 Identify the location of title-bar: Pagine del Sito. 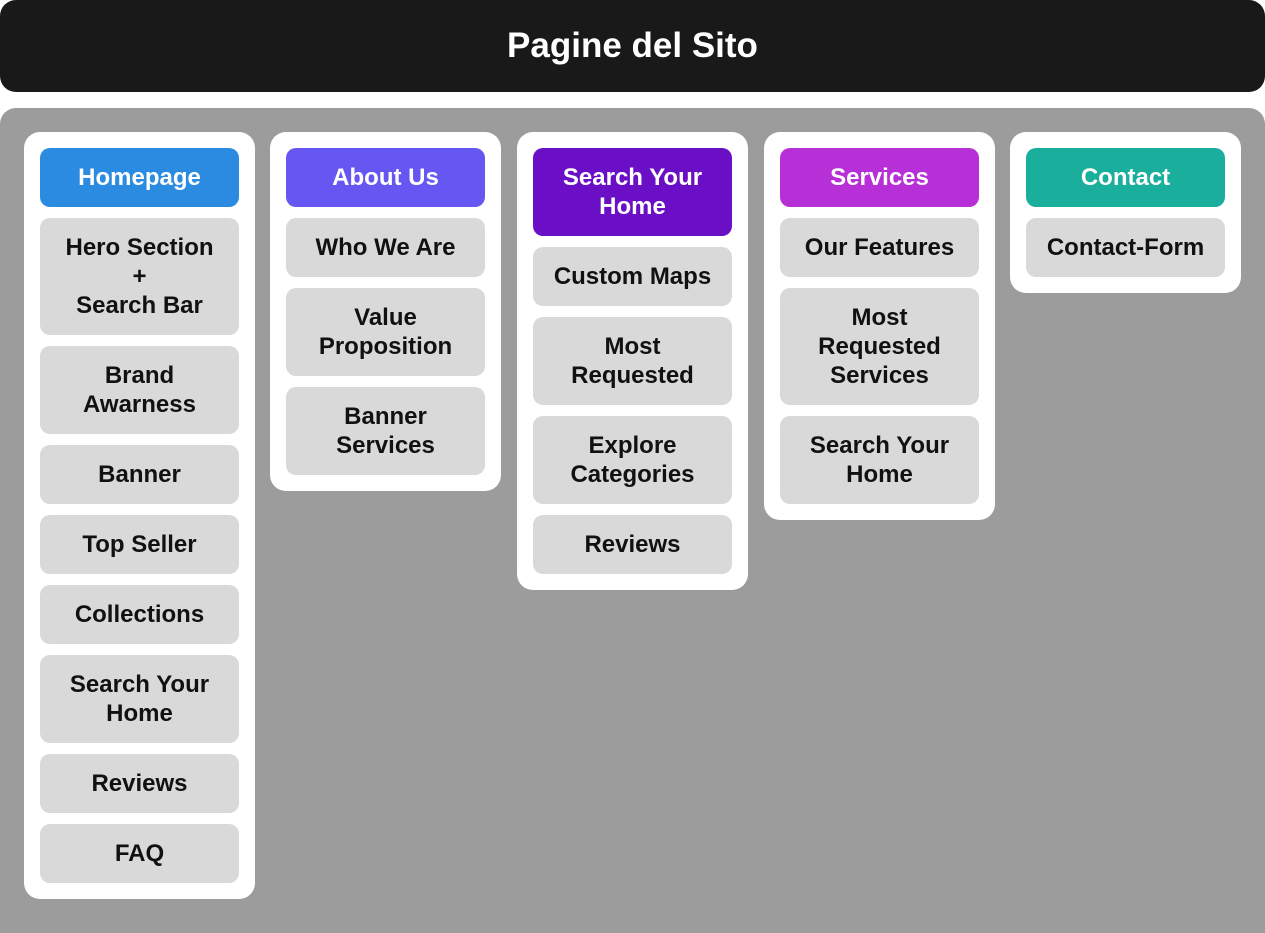
(632, 46).